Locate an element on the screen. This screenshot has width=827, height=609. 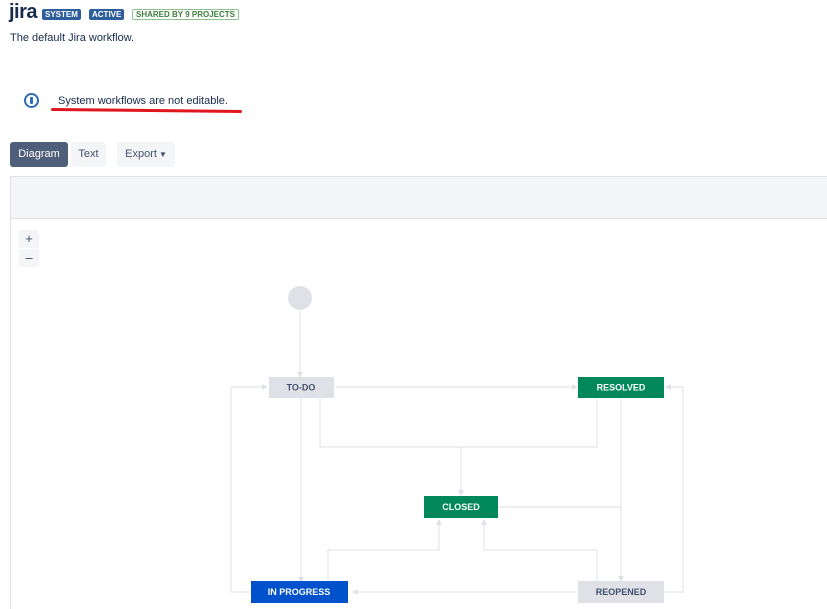
status-closed-label: CLOSED is located at coordinates (461, 507).